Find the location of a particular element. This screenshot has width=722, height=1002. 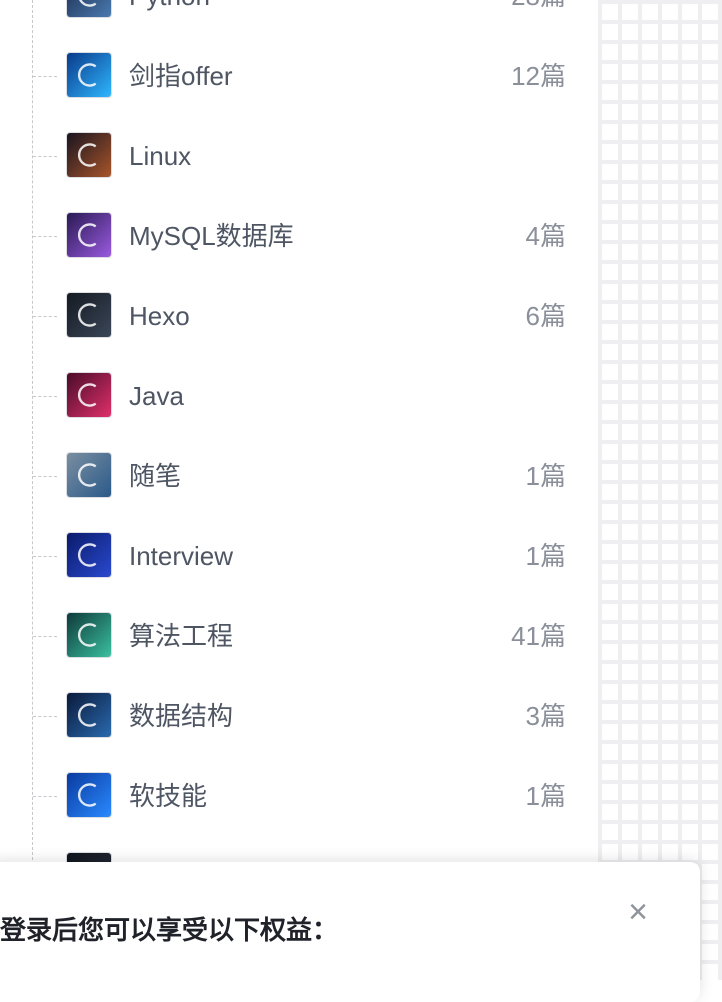

category-name: Hexo is located at coordinates (159, 316).